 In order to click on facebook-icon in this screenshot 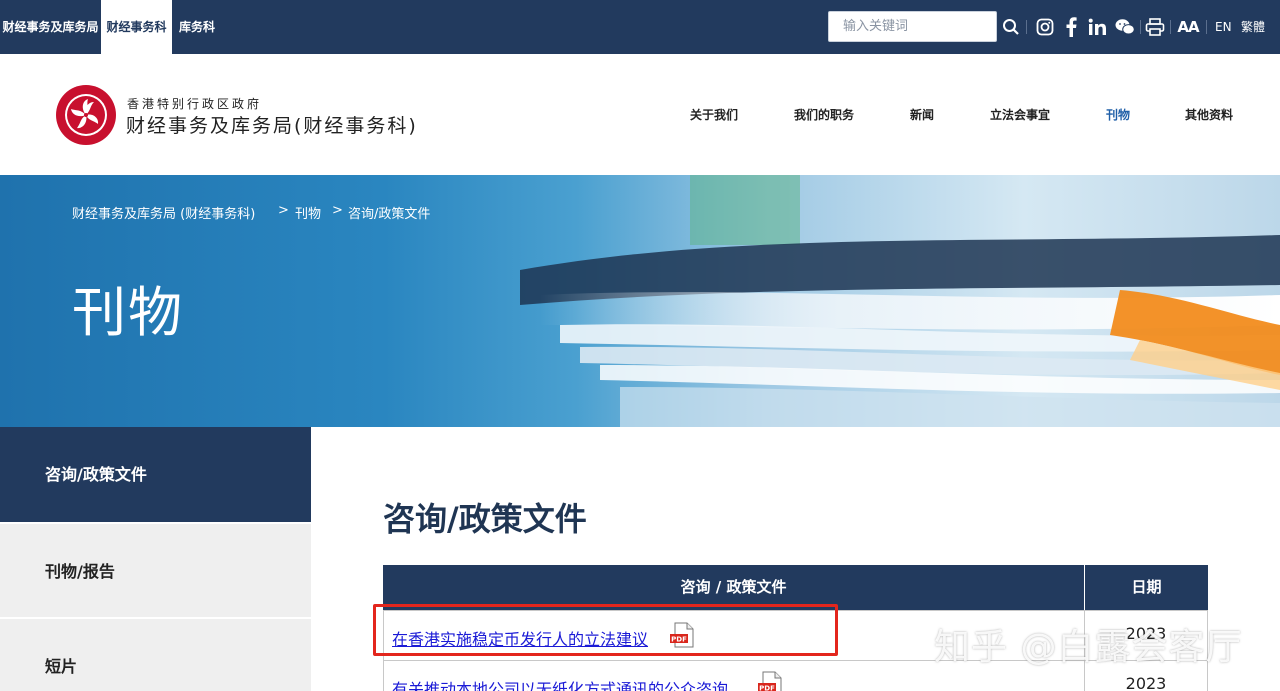, I will do `click(1071, 27)`.